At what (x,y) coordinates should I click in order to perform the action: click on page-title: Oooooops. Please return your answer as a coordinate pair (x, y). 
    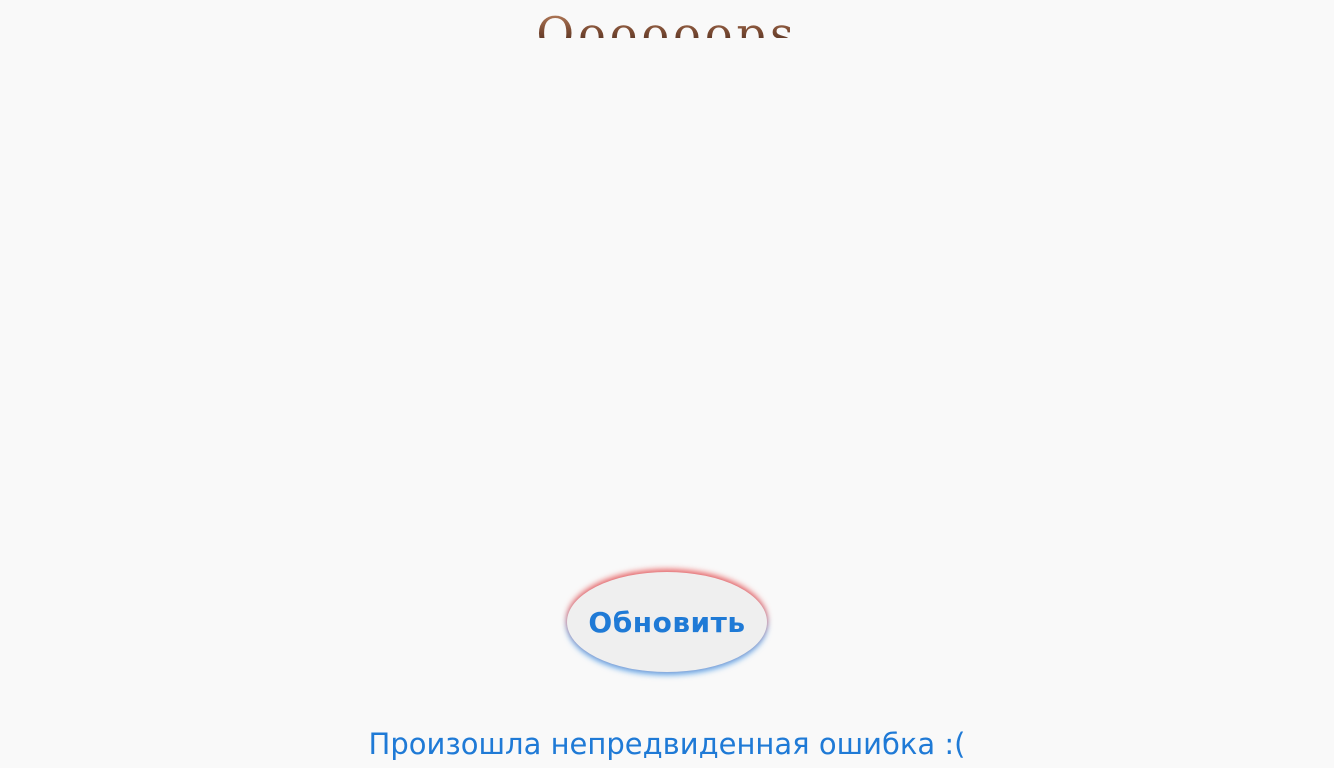
    Looking at the image, I should click on (666, 22).